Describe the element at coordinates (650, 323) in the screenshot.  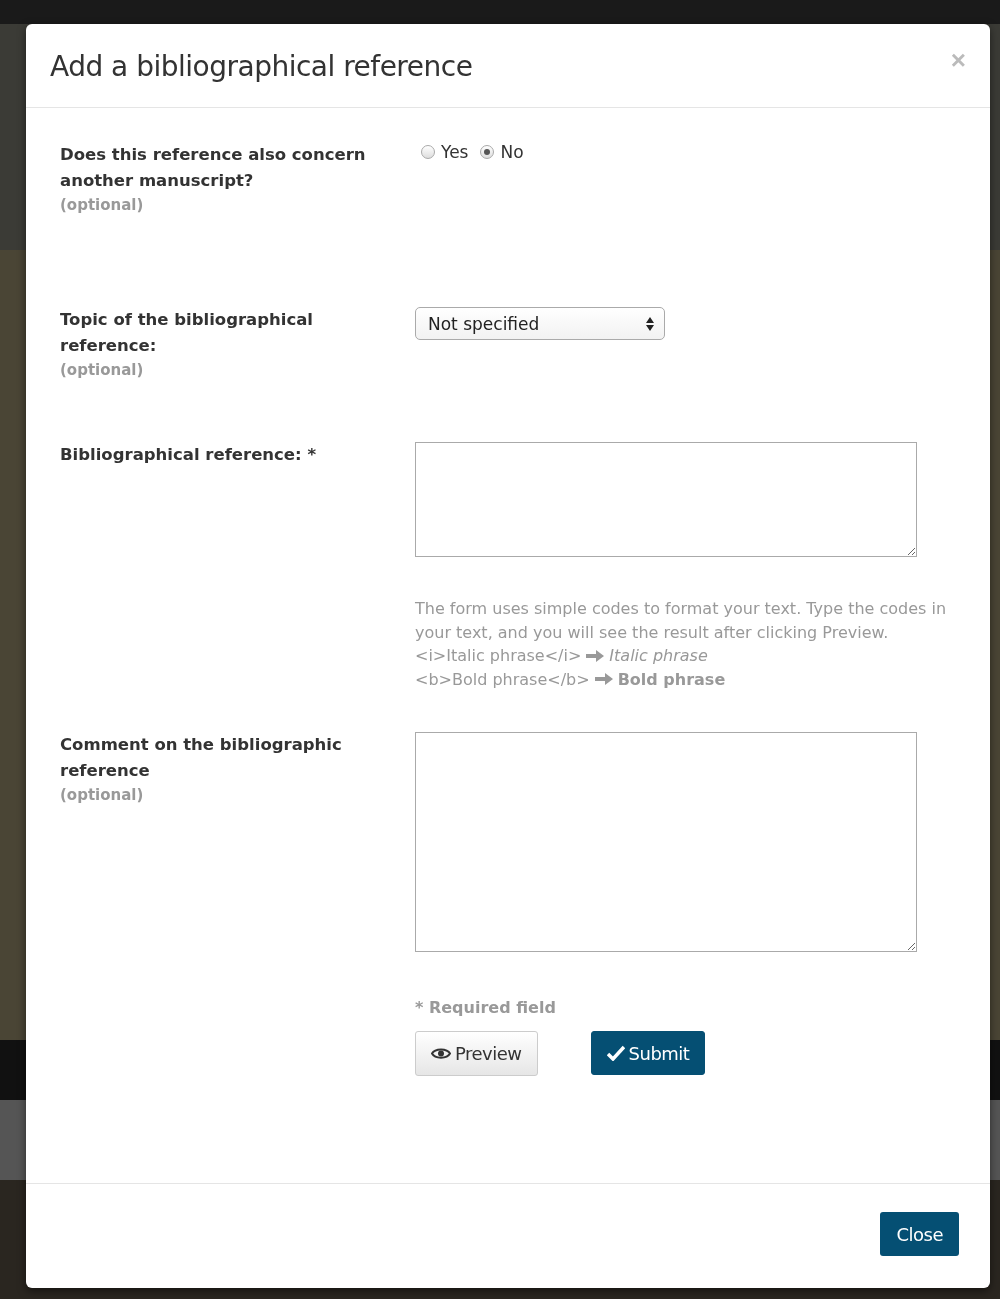
I see `updown-caret-icon` at that location.